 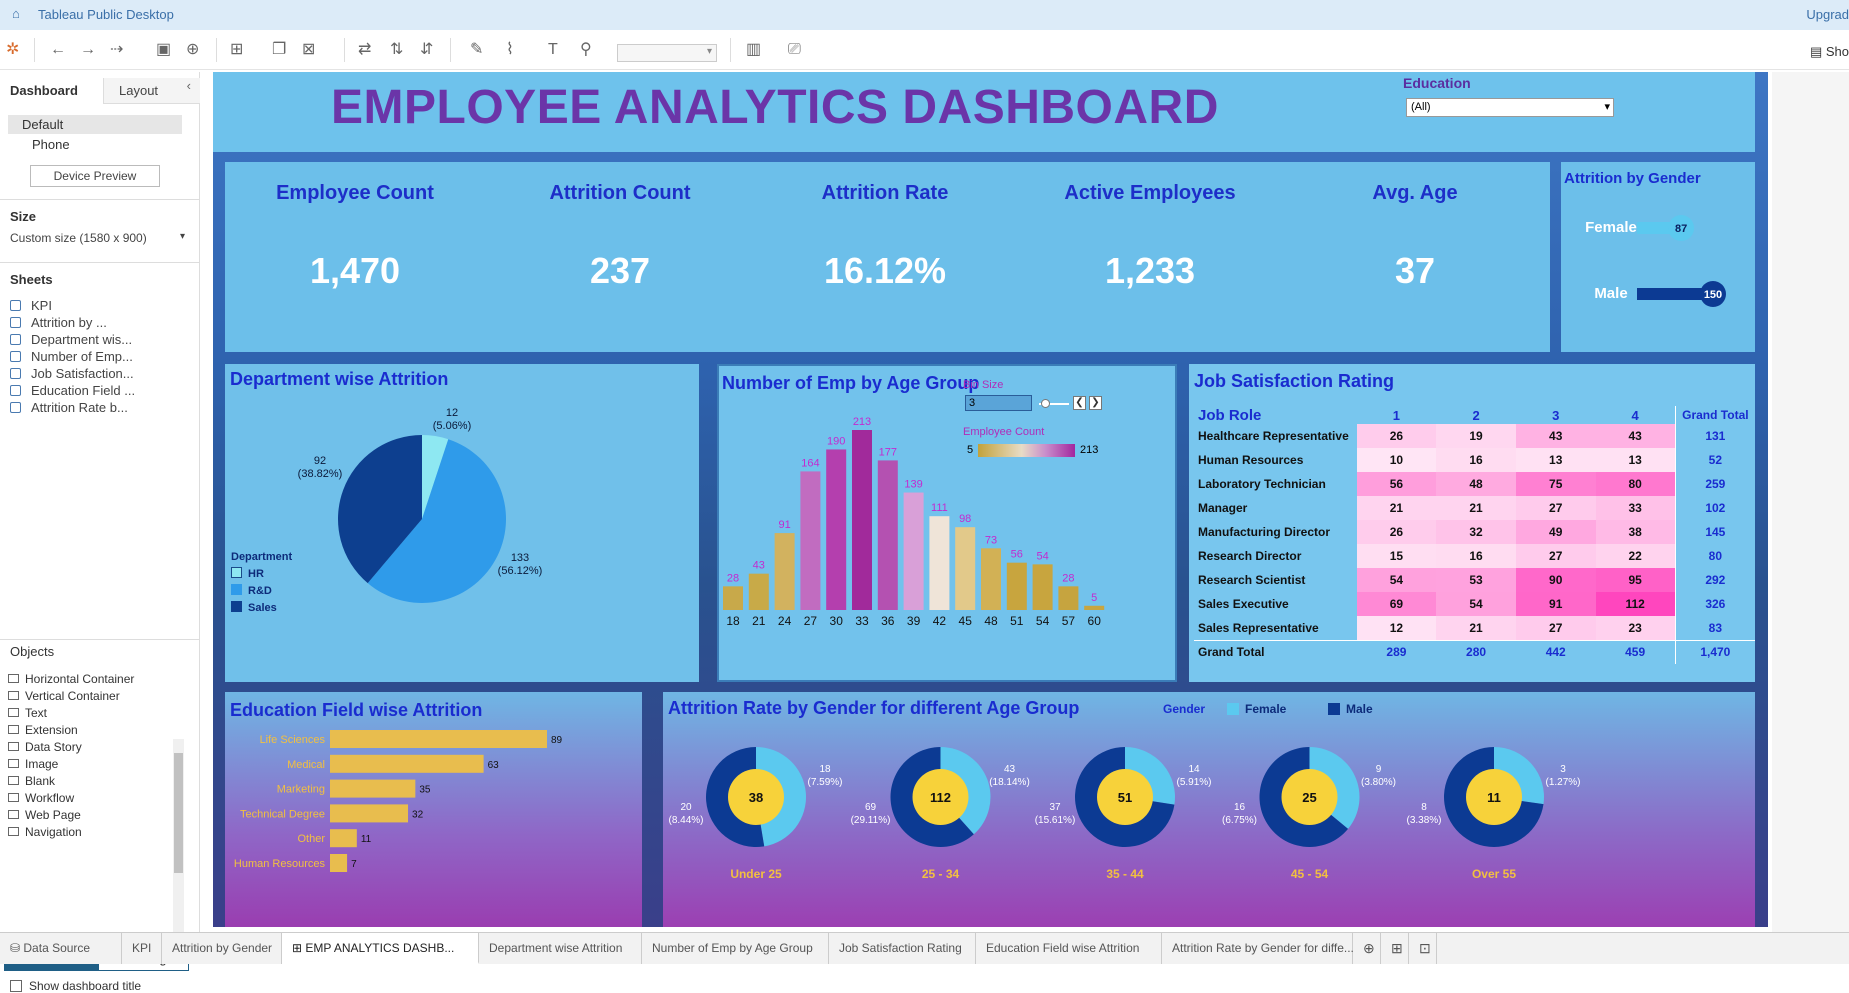 What do you see at coordinates (1555, 651) in the screenshot?
I see `grand-total-cell: 442` at bounding box center [1555, 651].